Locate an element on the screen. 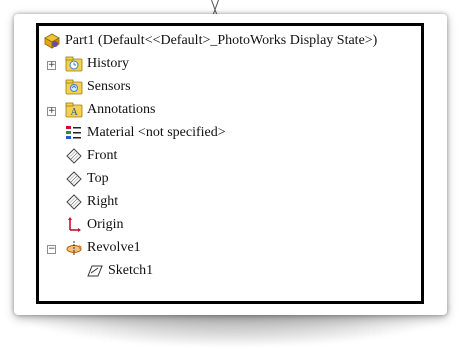 The image size is (459, 349). revolve-collapse-toggle: − is located at coordinates (51, 249).